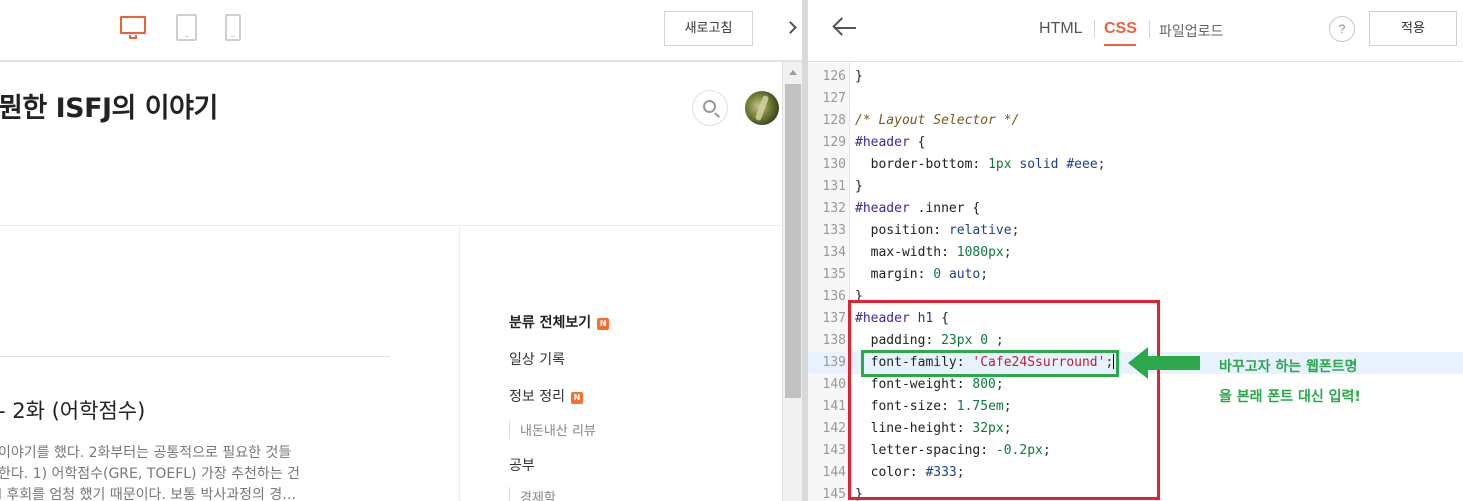  What do you see at coordinates (762, 108) in the screenshot?
I see `avatar` at bounding box center [762, 108].